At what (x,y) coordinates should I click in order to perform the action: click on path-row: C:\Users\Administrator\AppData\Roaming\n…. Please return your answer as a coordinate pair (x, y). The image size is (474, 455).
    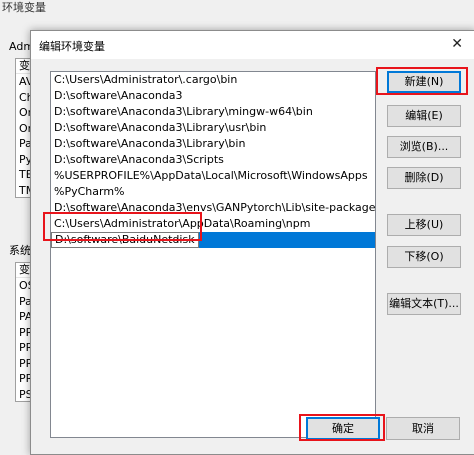
    Looking at the image, I should click on (213, 224).